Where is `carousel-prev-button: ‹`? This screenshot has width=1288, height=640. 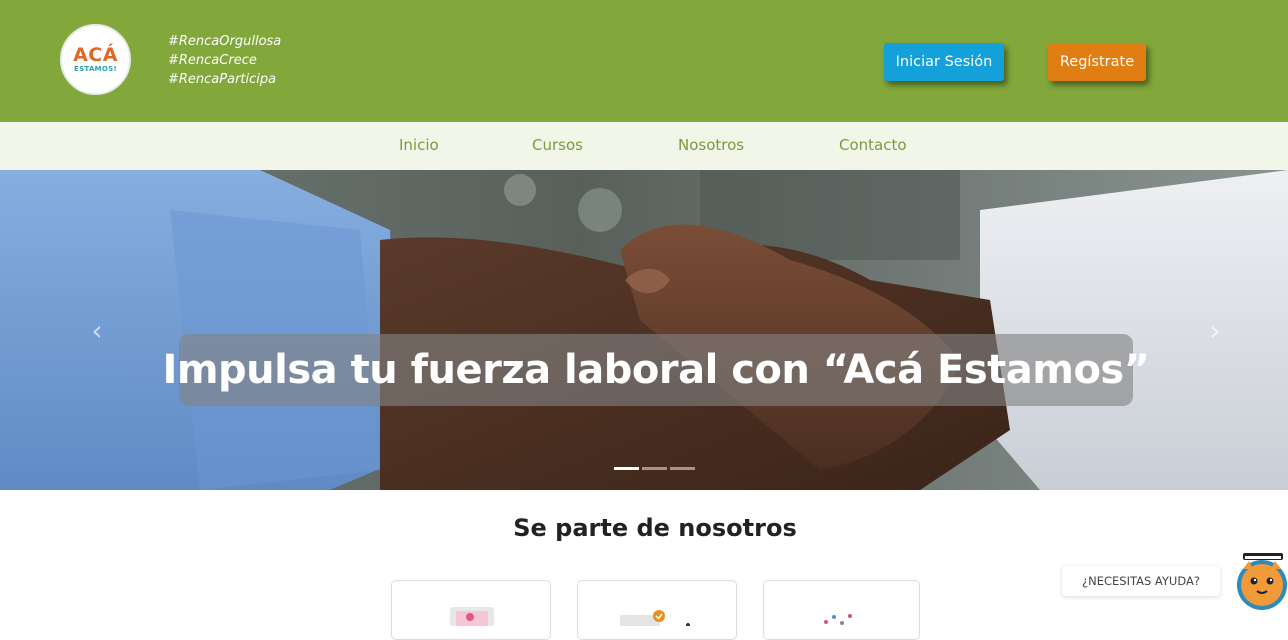 carousel-prev-button: ‹ is located at coordinates (97, 330).